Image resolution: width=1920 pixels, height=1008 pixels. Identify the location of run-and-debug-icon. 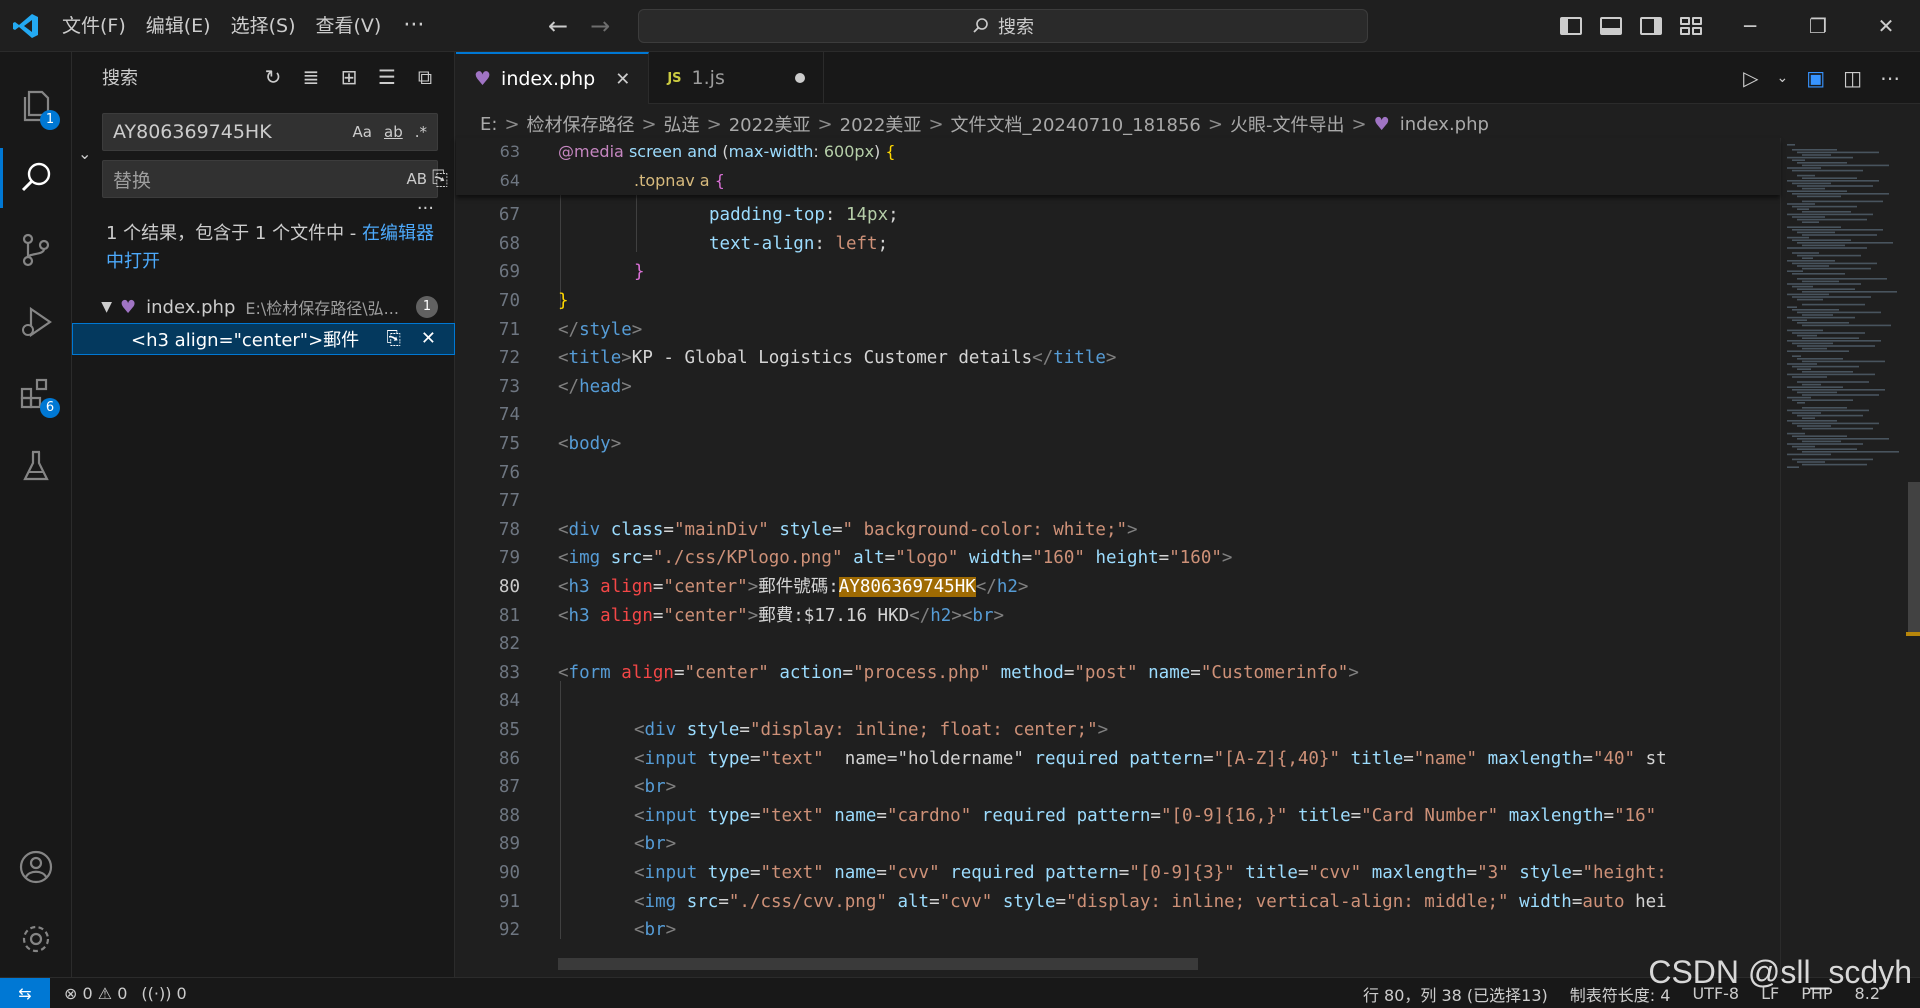
(36, 322).